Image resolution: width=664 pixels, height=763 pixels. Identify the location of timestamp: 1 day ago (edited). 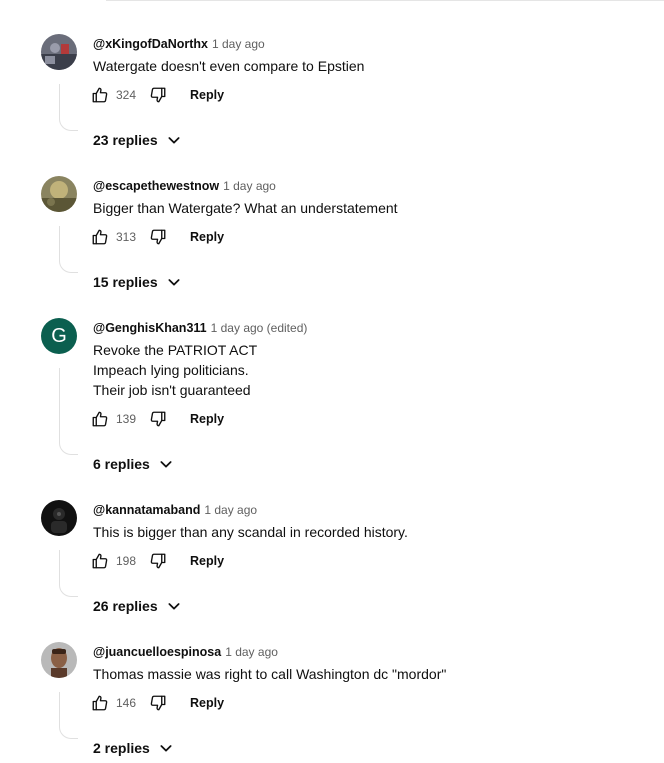
(259, 328).